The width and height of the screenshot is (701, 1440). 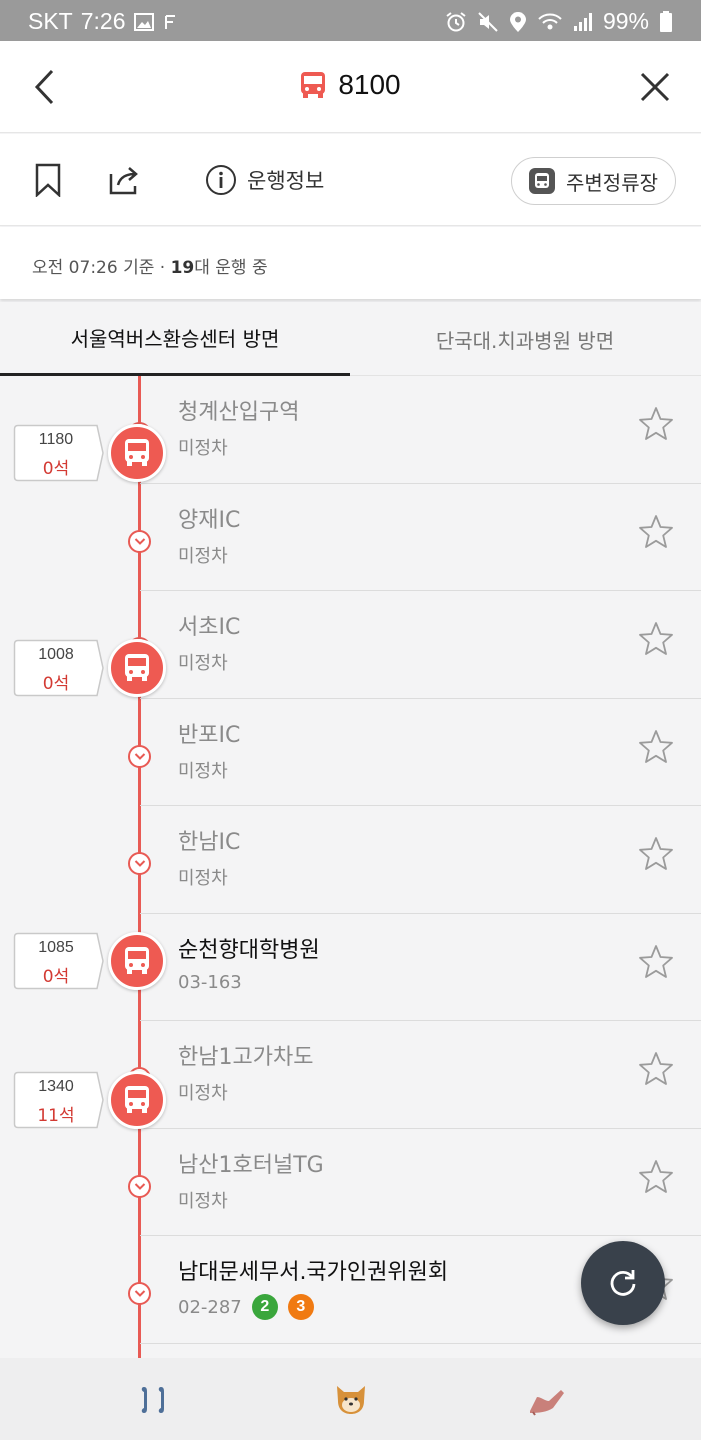 I want to click on stop-row: 청계산입구역미정차, so click(x=350, y=430).